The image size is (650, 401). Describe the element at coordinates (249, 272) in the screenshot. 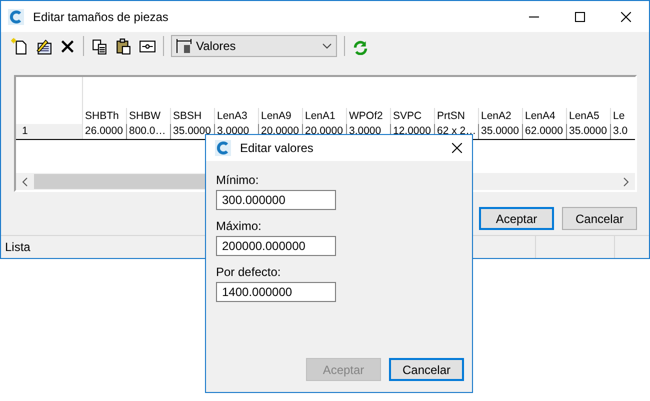

I see `field-label: Por defecto:` at that location.